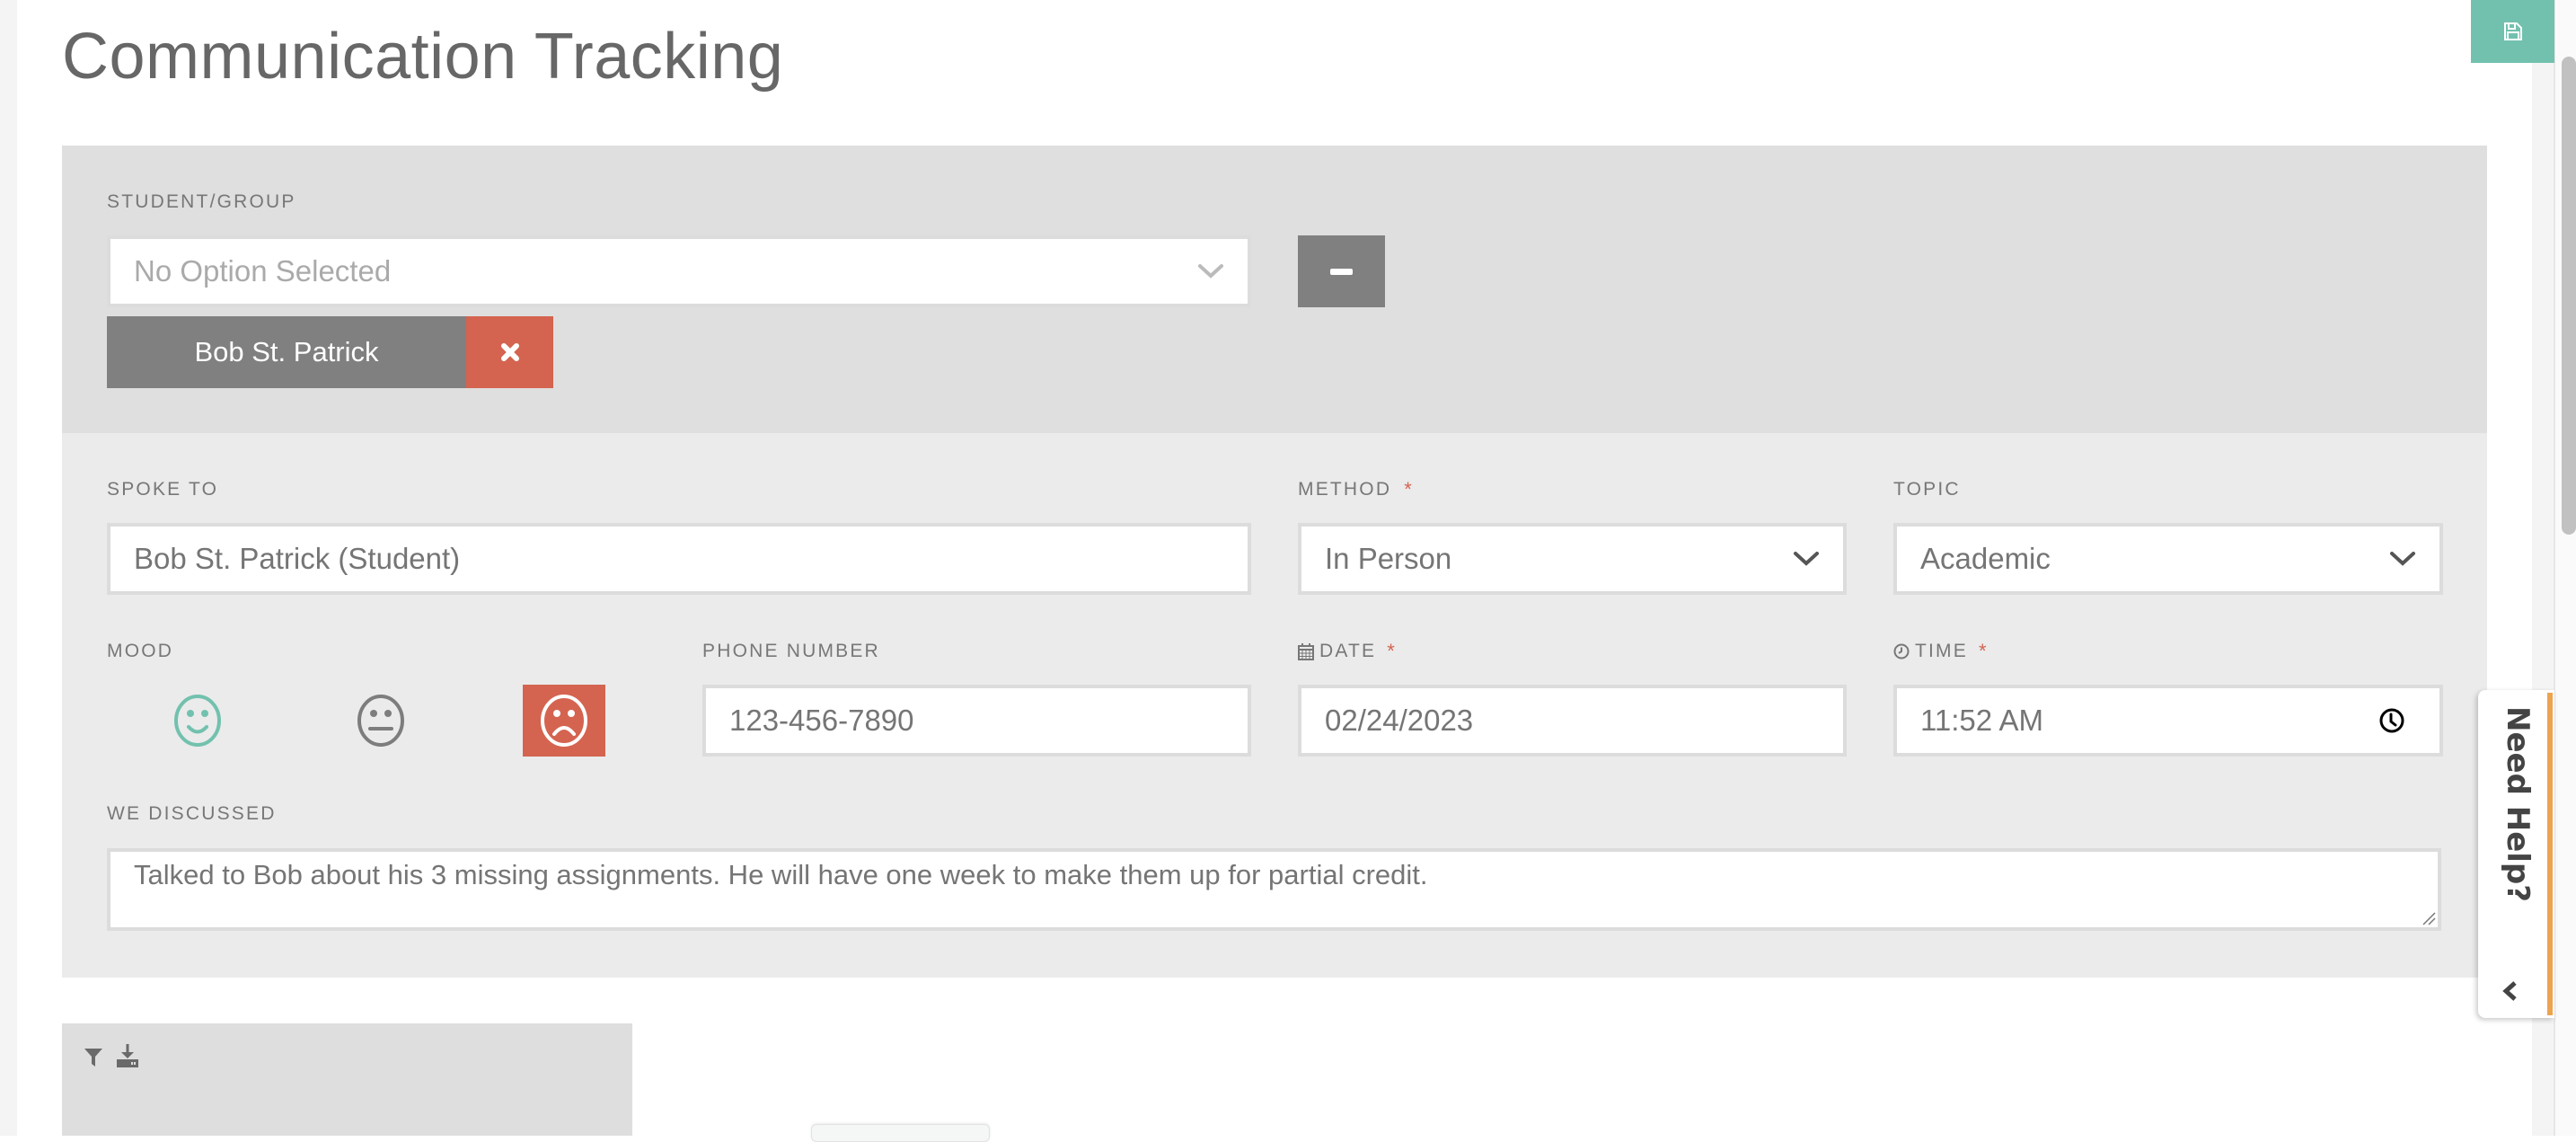 This screenshot has width=2576, height=1142. Describe the element at coordinates (1901, 652) in the screenshot. I see `clock-icon` at that location.